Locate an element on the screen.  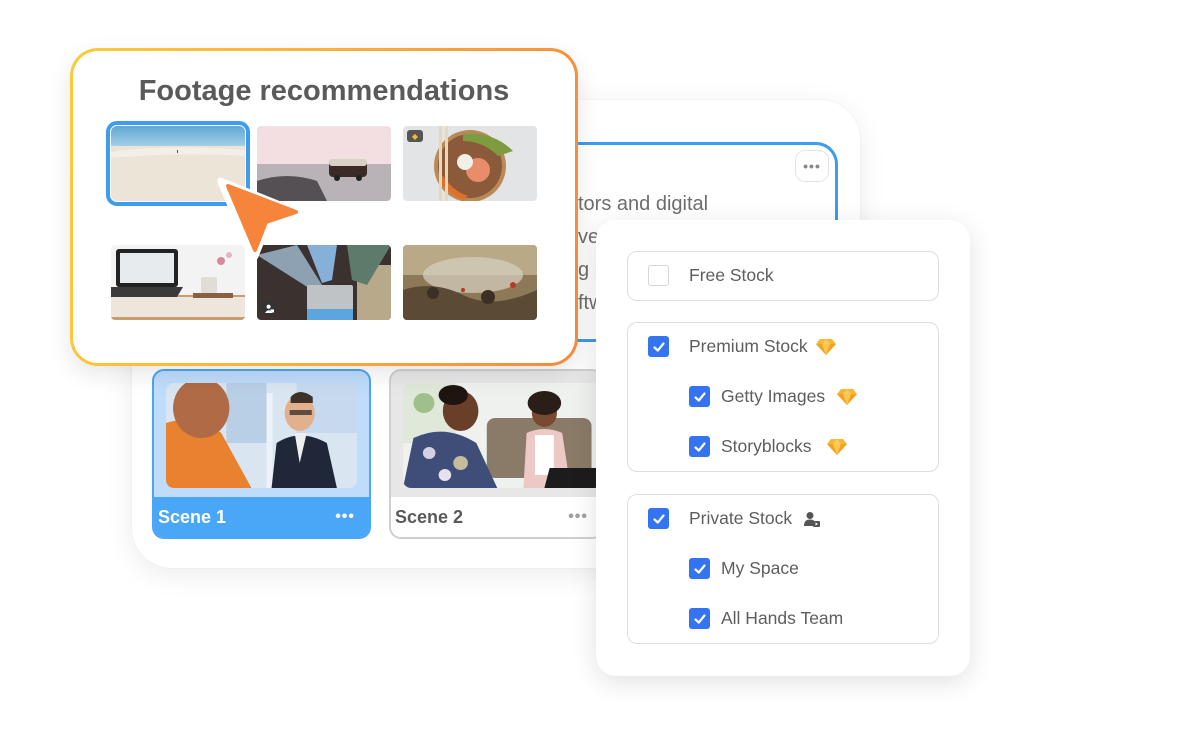
filter-label: Free Stock is located at coordinates (731, 275).